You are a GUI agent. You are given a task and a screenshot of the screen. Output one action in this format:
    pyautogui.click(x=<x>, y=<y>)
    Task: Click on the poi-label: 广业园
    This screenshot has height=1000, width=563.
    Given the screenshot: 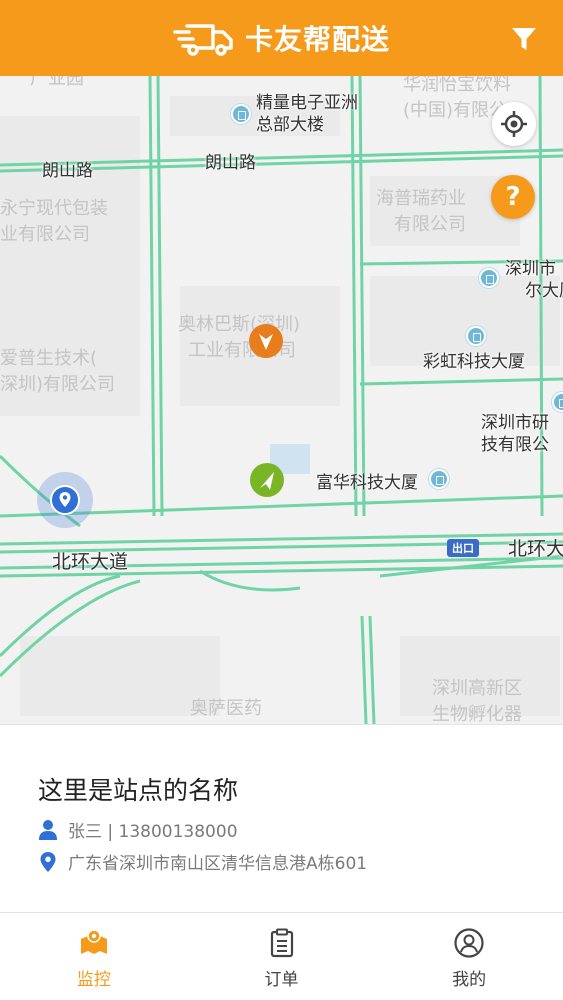 What is the action you would take?
    pyautogui.click(x=57, y=82)
    